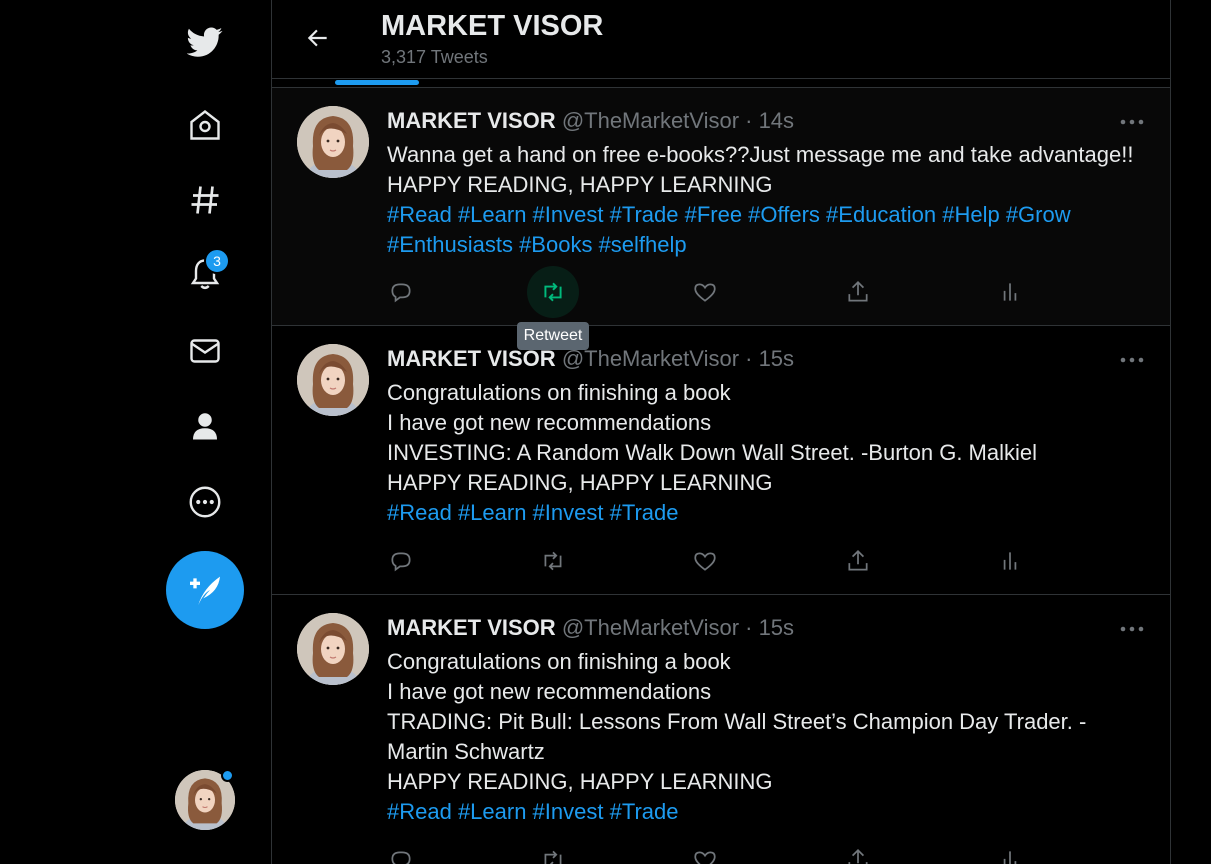  Describe the element at coordinates (721, 44) in the screenshot. I see `profile-header: MARKET VISOR 3,317 Tweets` at that location.